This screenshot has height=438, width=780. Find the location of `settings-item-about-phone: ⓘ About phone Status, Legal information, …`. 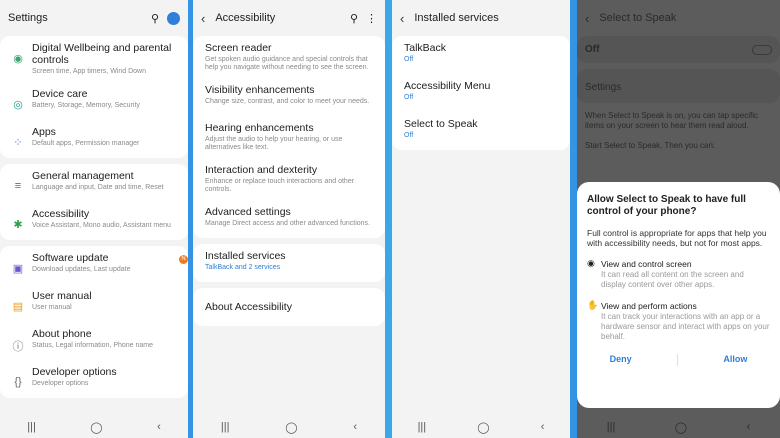

settings-item-about-phone: ⓘ About phone Status, Legal information, … is located at coordinates (94, 341).